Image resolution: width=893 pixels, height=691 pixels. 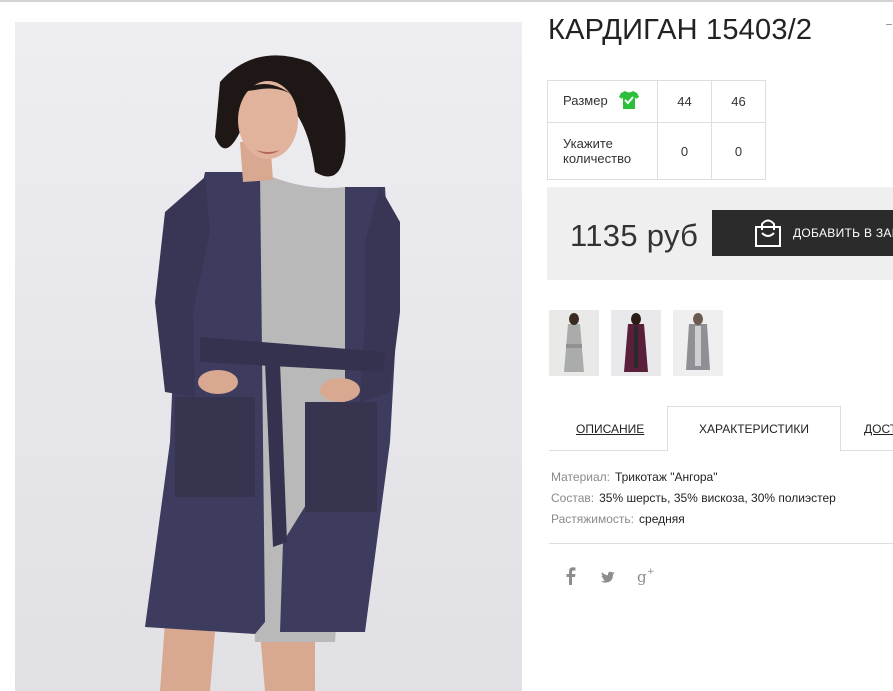 I want to click on characteristic-key: Материал:, so click(x=580, y=477).